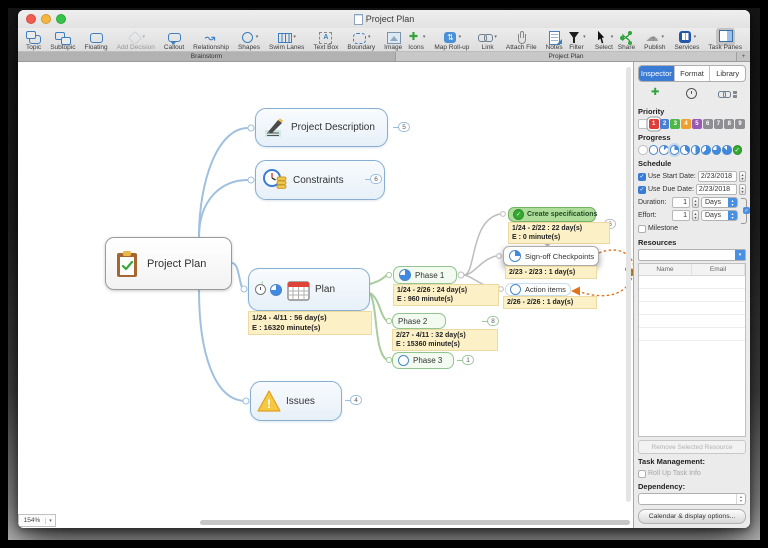 The height and width of the screenshot is (548, 768). What do you see at coordinates (656, 93) in the screenshot?
I see `add-task-icon` at bounding box center [656, 93].